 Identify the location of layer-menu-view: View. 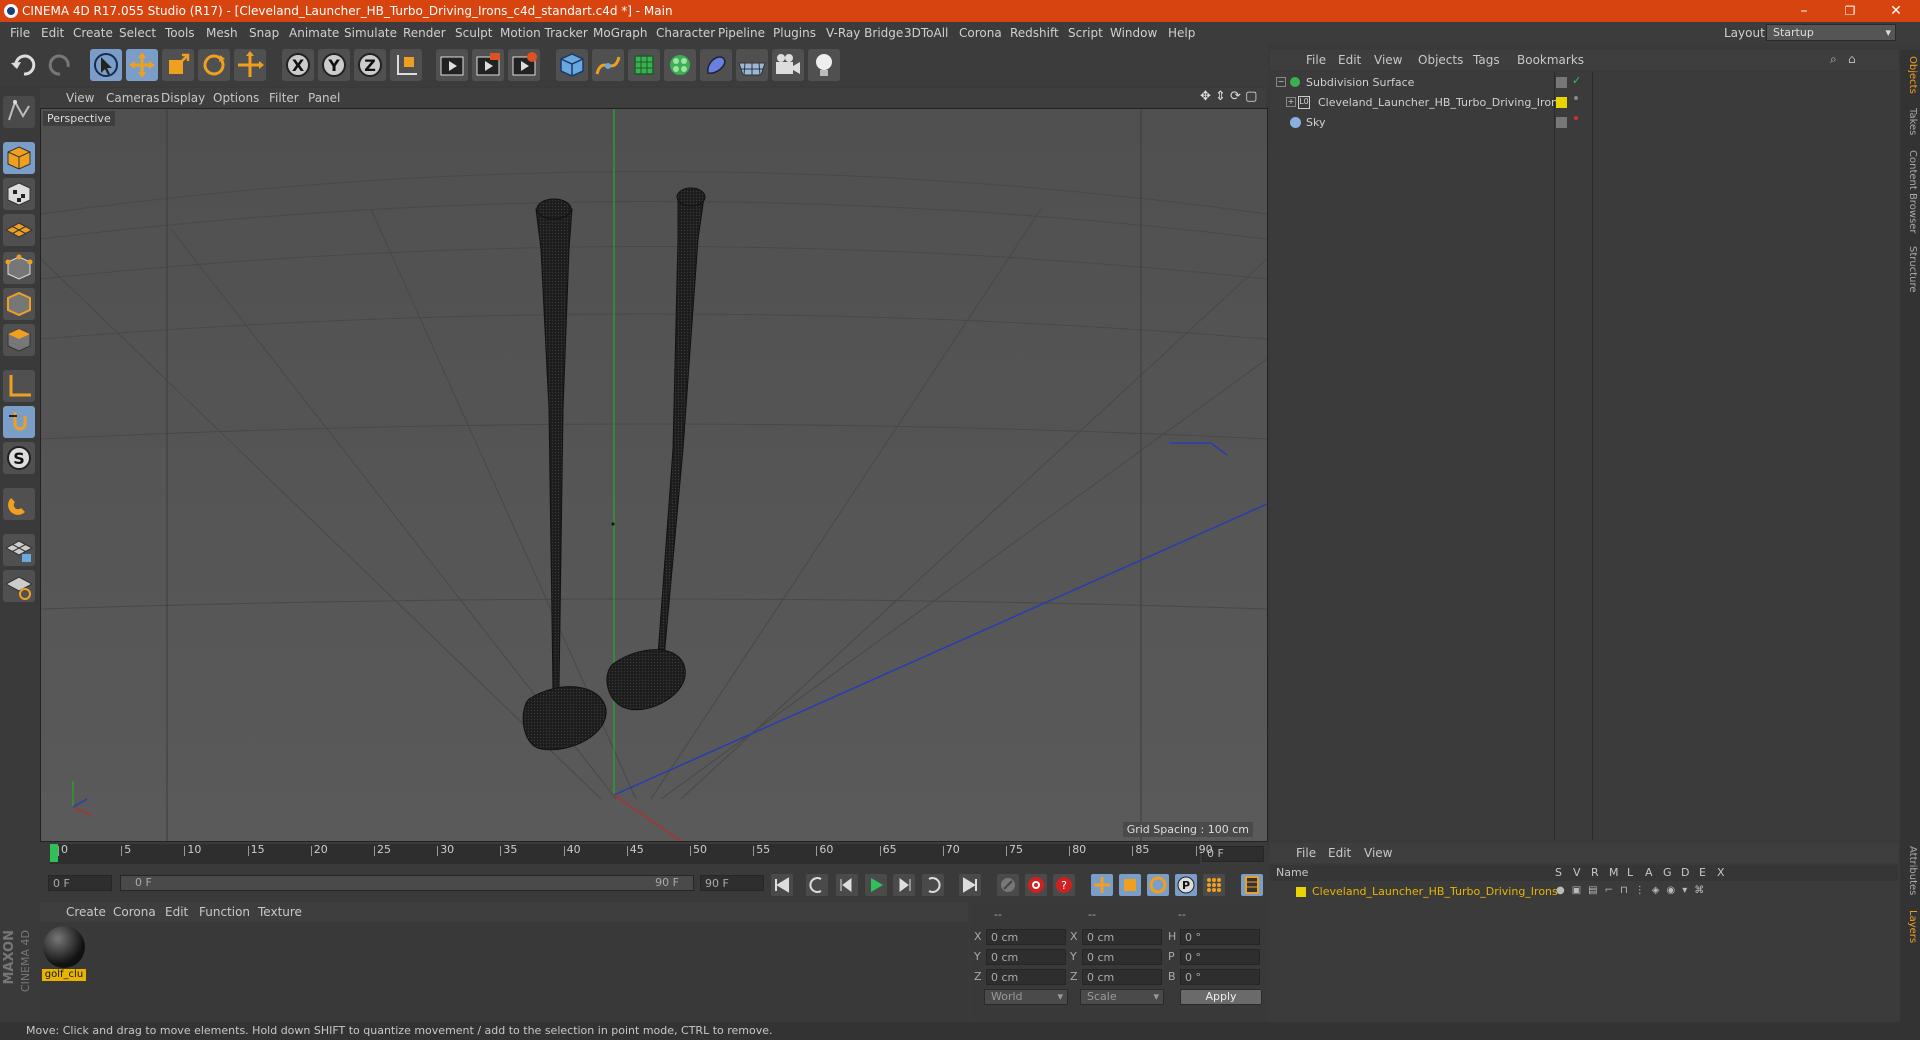
(1378, 853).